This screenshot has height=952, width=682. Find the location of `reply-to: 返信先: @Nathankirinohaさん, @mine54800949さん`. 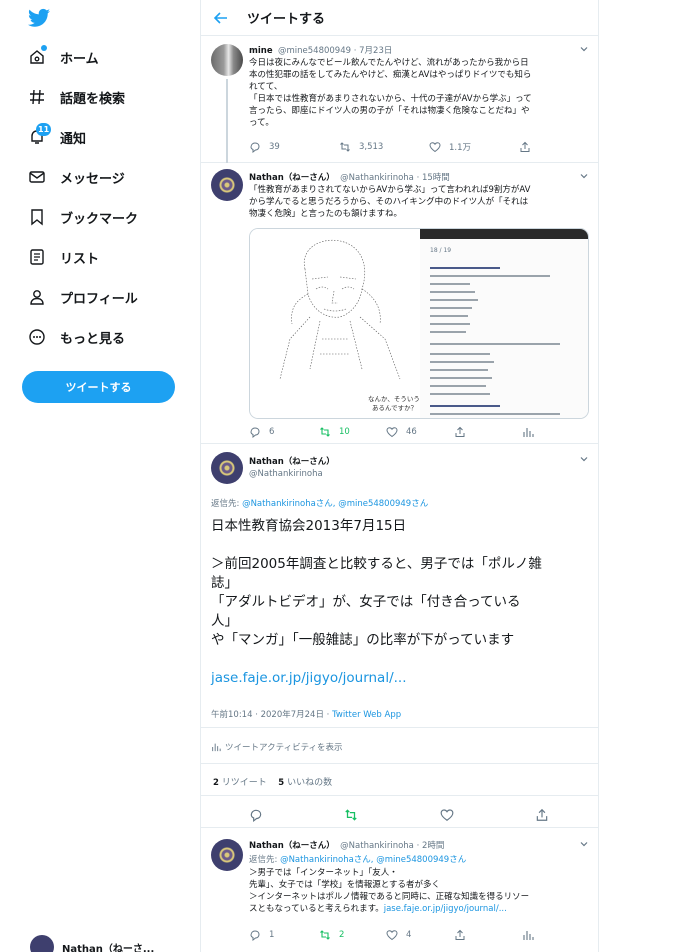

reply-to: 返信先: @Nathankirinohaさん, @mine54800949さん is located at coordinates (319, 503).